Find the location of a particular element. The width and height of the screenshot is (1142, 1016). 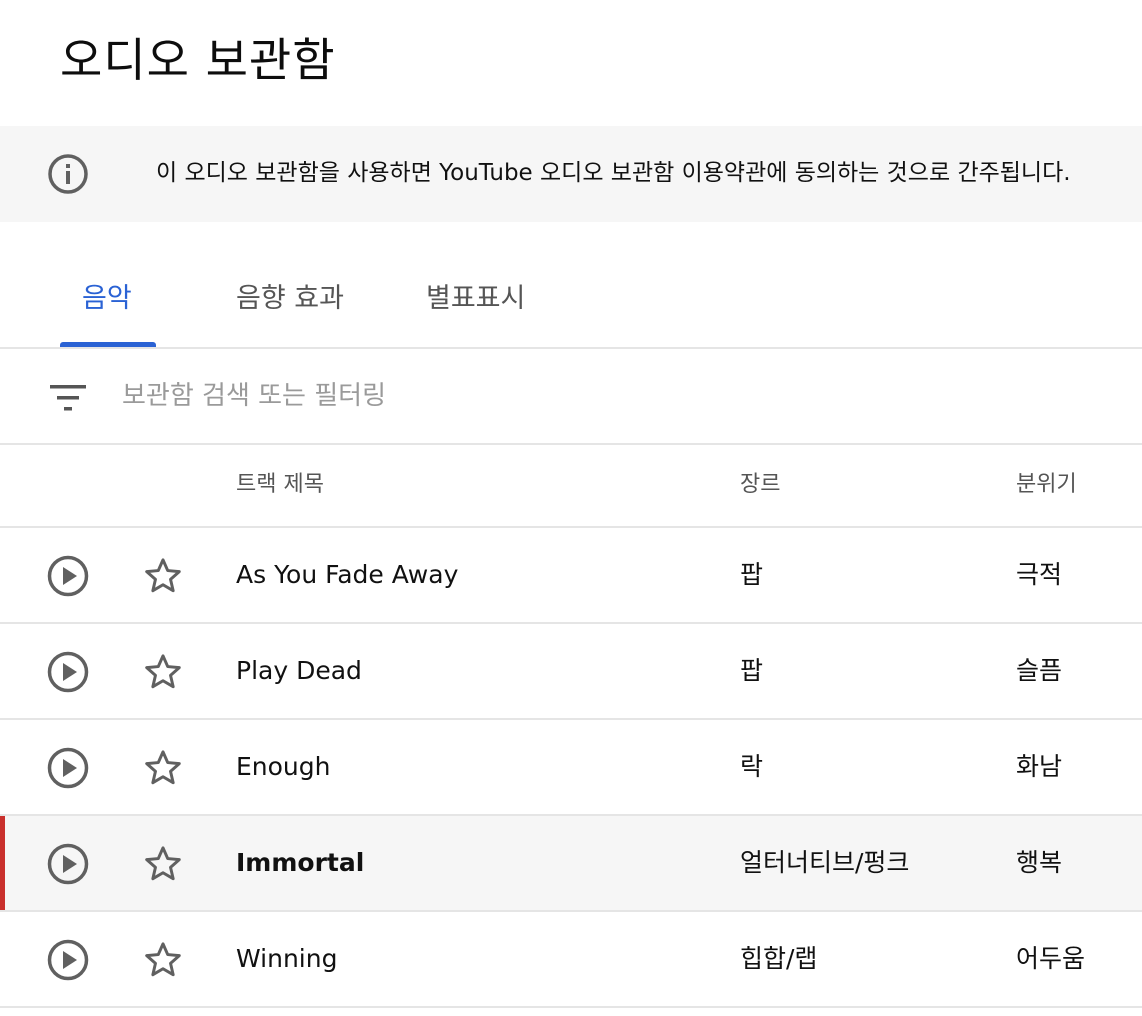

selected-row-marker is located at coordinates (2, 863).